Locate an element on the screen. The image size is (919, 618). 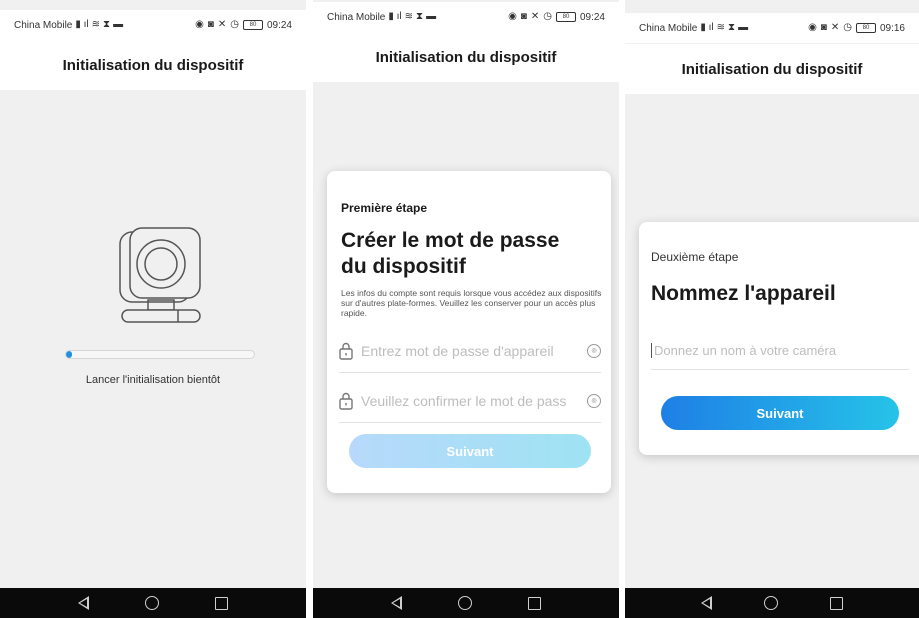
card-title-line-2: du dispositif is located at coordinates (403, 266).